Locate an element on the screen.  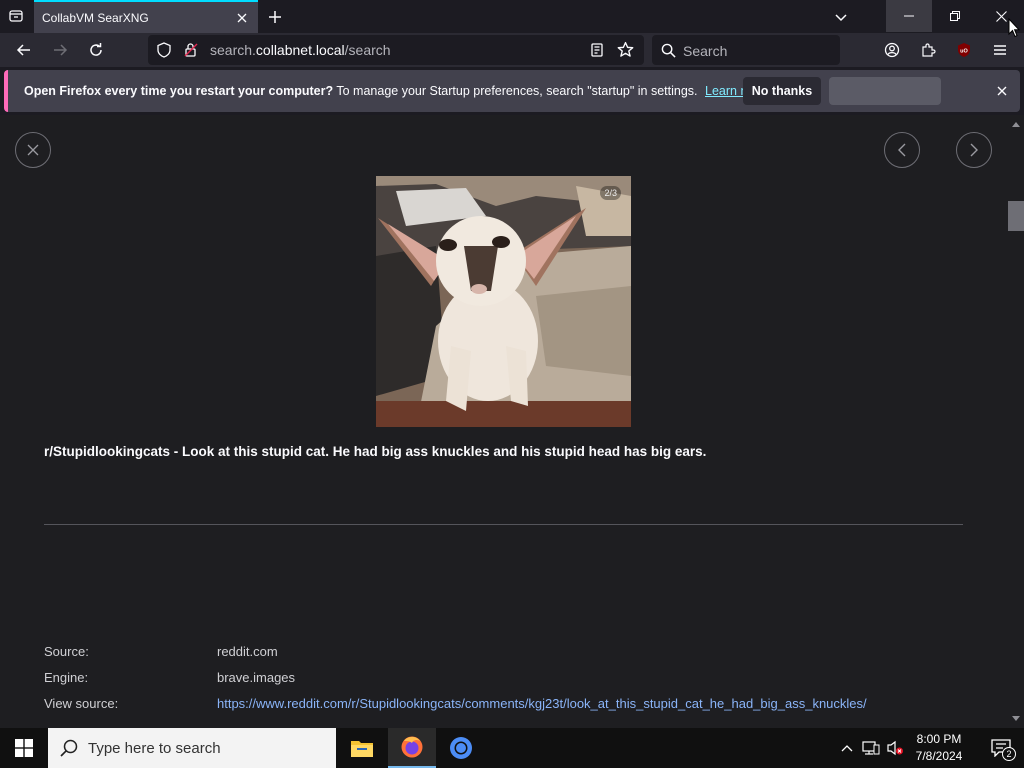
navigation-toolbar: search.collabnet.local/search Search uO is located at coordinates (512, 50).